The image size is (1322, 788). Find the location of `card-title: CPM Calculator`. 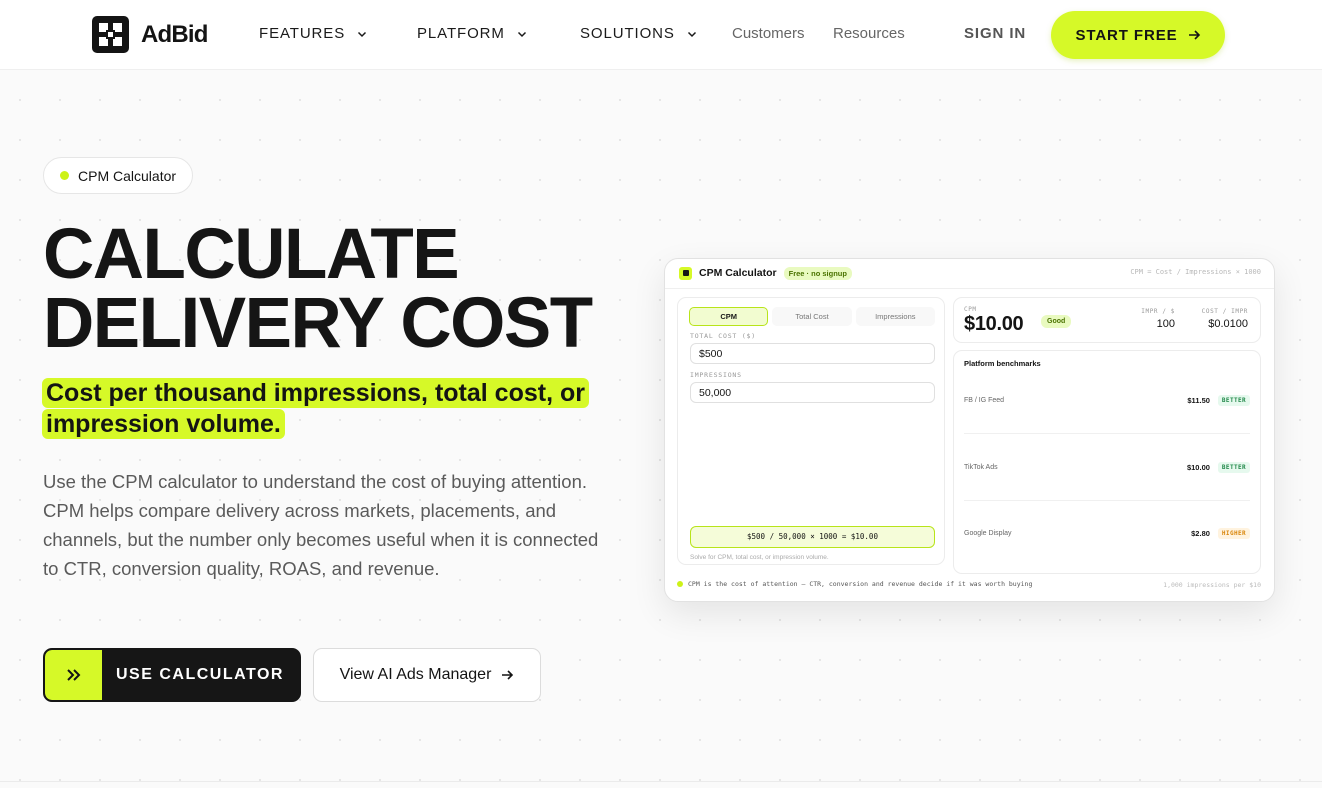

card-title: CPM Calculator is located at coordinates (738, 273).